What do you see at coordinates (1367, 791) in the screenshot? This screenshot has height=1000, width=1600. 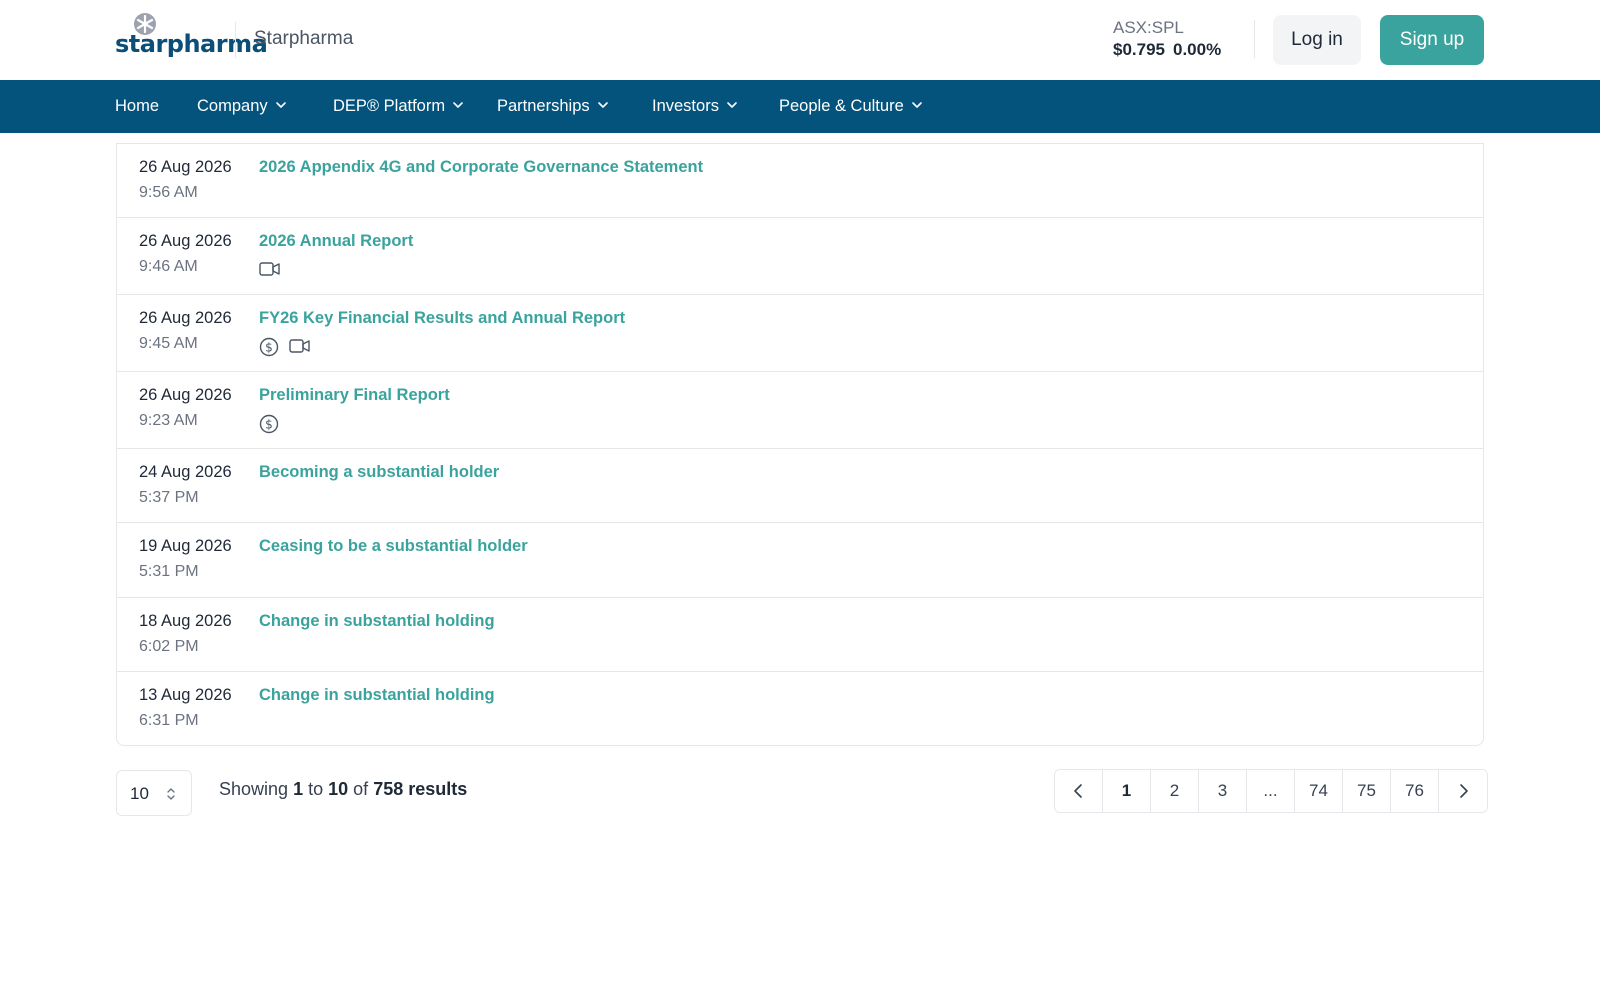 I see `page-button-75: 75` at bounding box center [1367, 791].